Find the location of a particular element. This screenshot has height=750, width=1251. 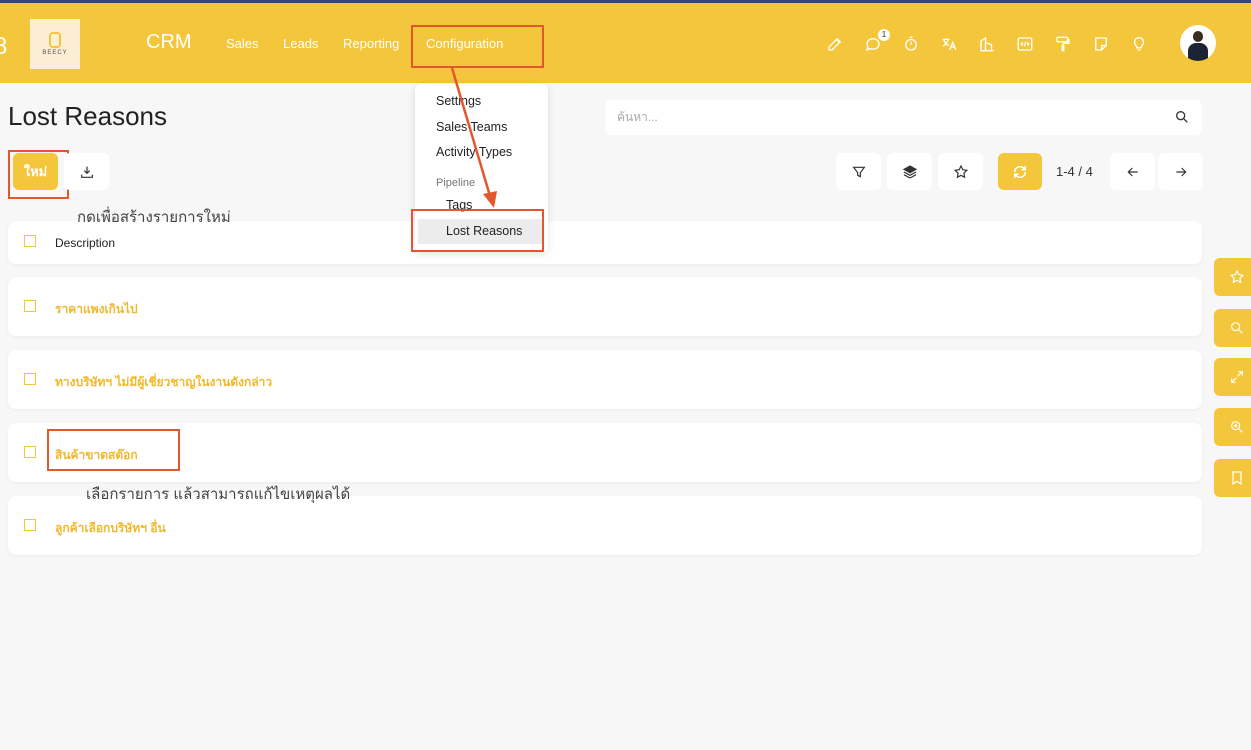

paint-roller-icon is located at coordinates (1063, 44).